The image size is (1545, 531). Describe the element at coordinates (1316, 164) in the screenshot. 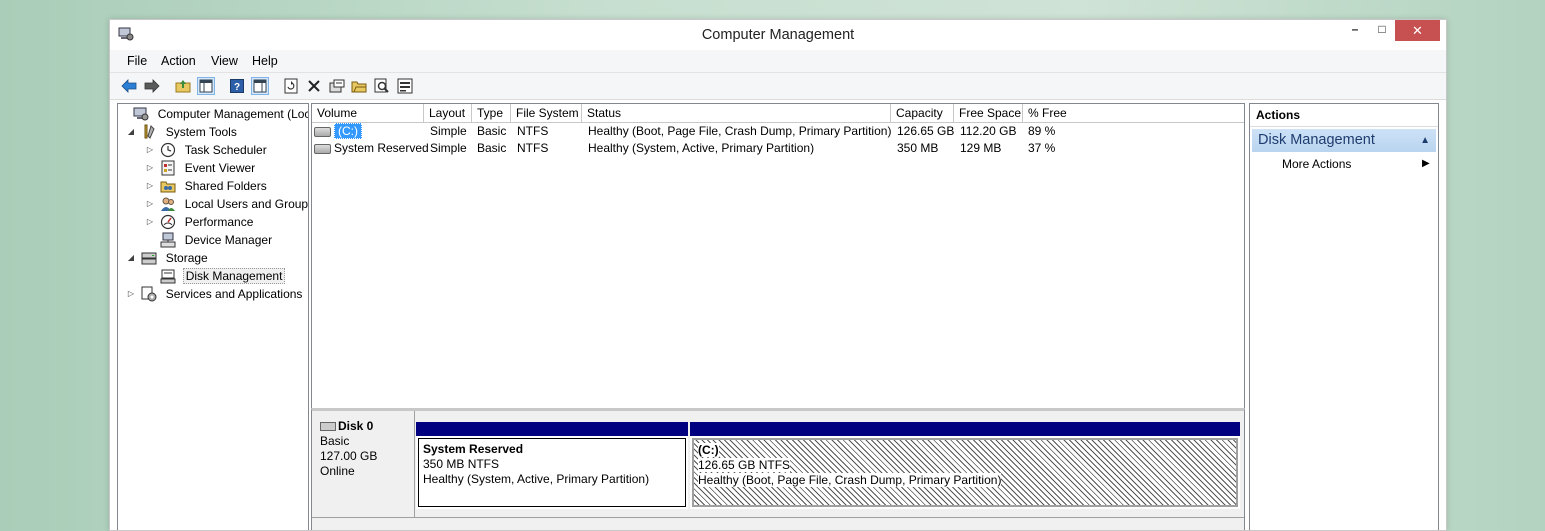

I see `more-actions-item: More Actions` at that location.